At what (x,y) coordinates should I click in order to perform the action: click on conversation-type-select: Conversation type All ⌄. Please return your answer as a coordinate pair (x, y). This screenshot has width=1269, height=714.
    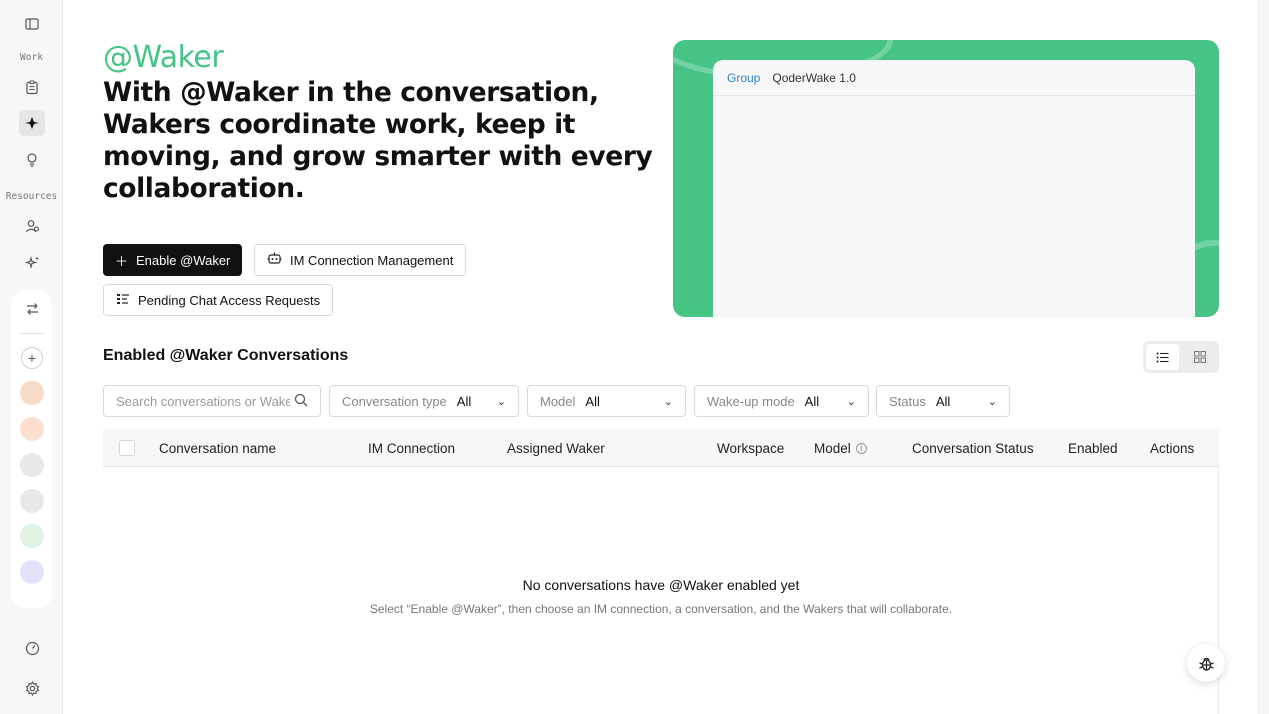
    Looking at the image, I should click on (424, 401).